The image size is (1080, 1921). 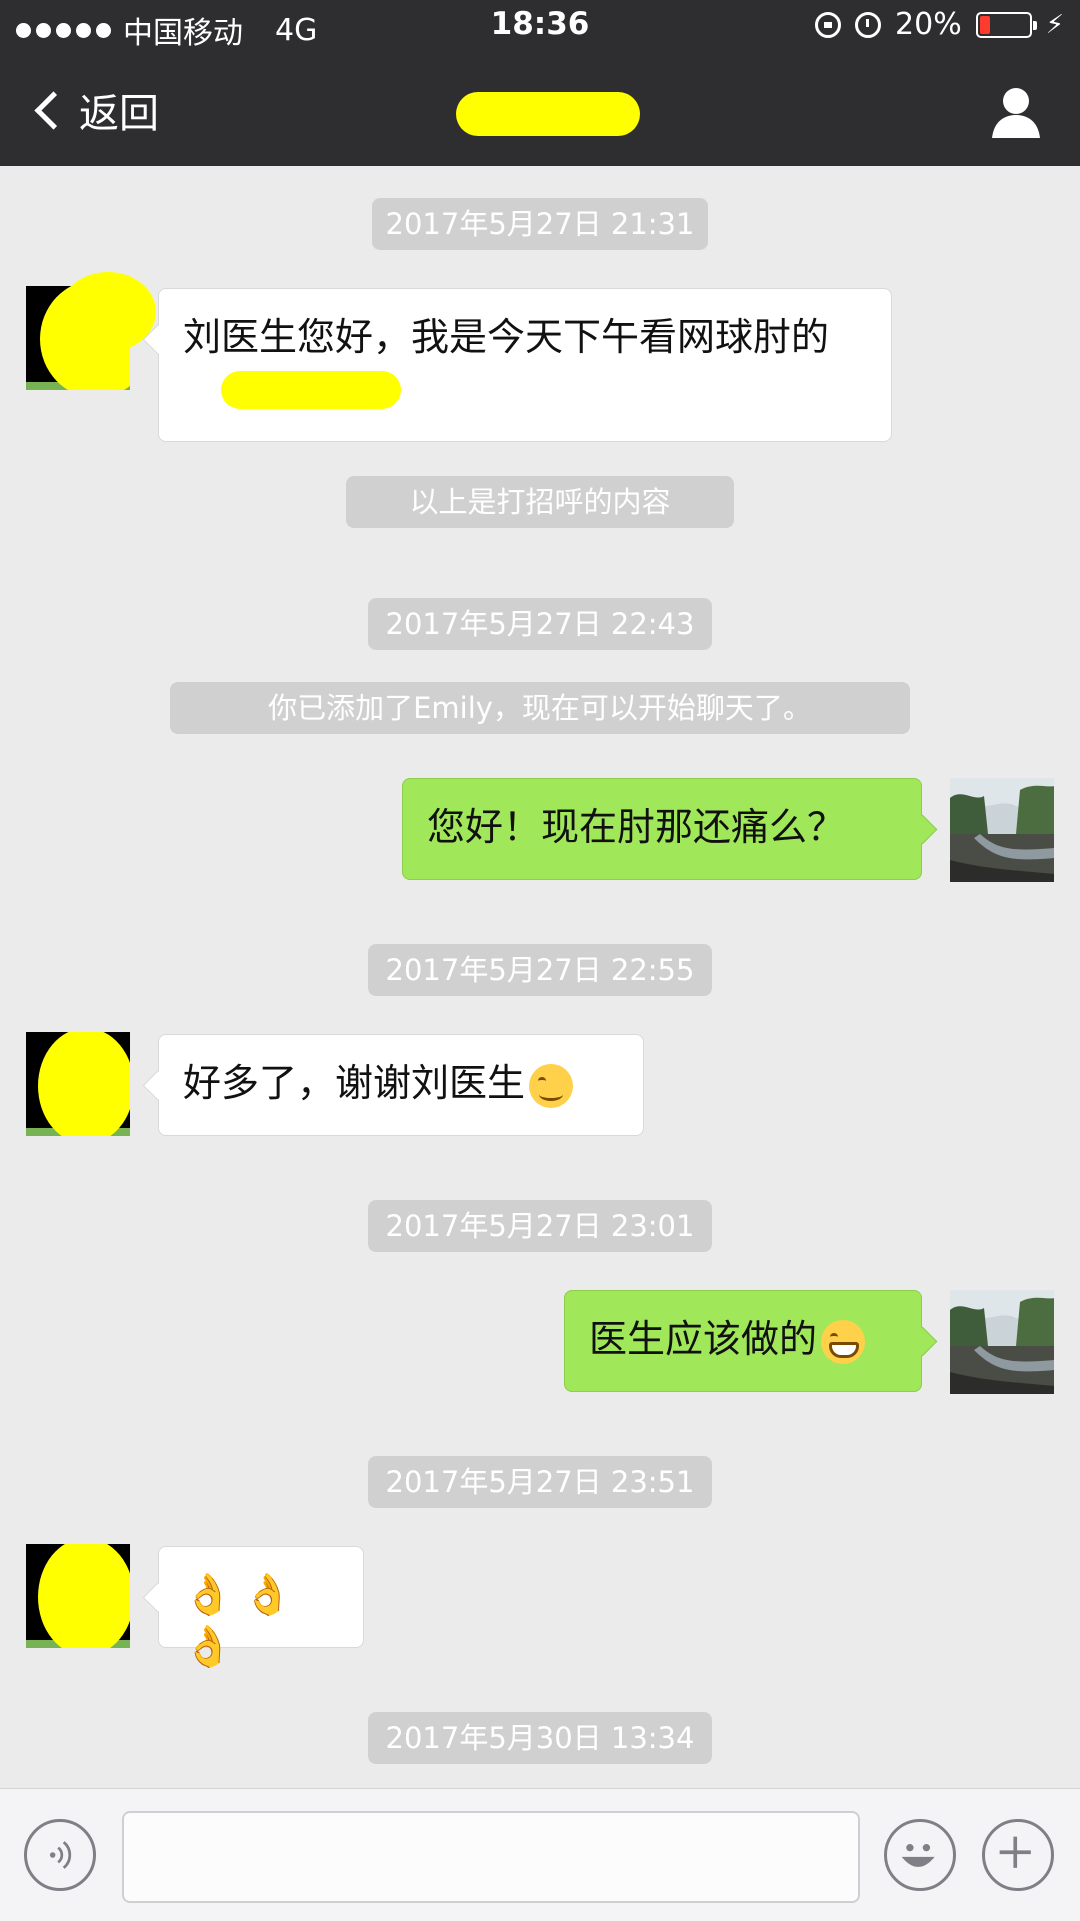 I want to click on emoji-icon, so click(x=920, y=1855).